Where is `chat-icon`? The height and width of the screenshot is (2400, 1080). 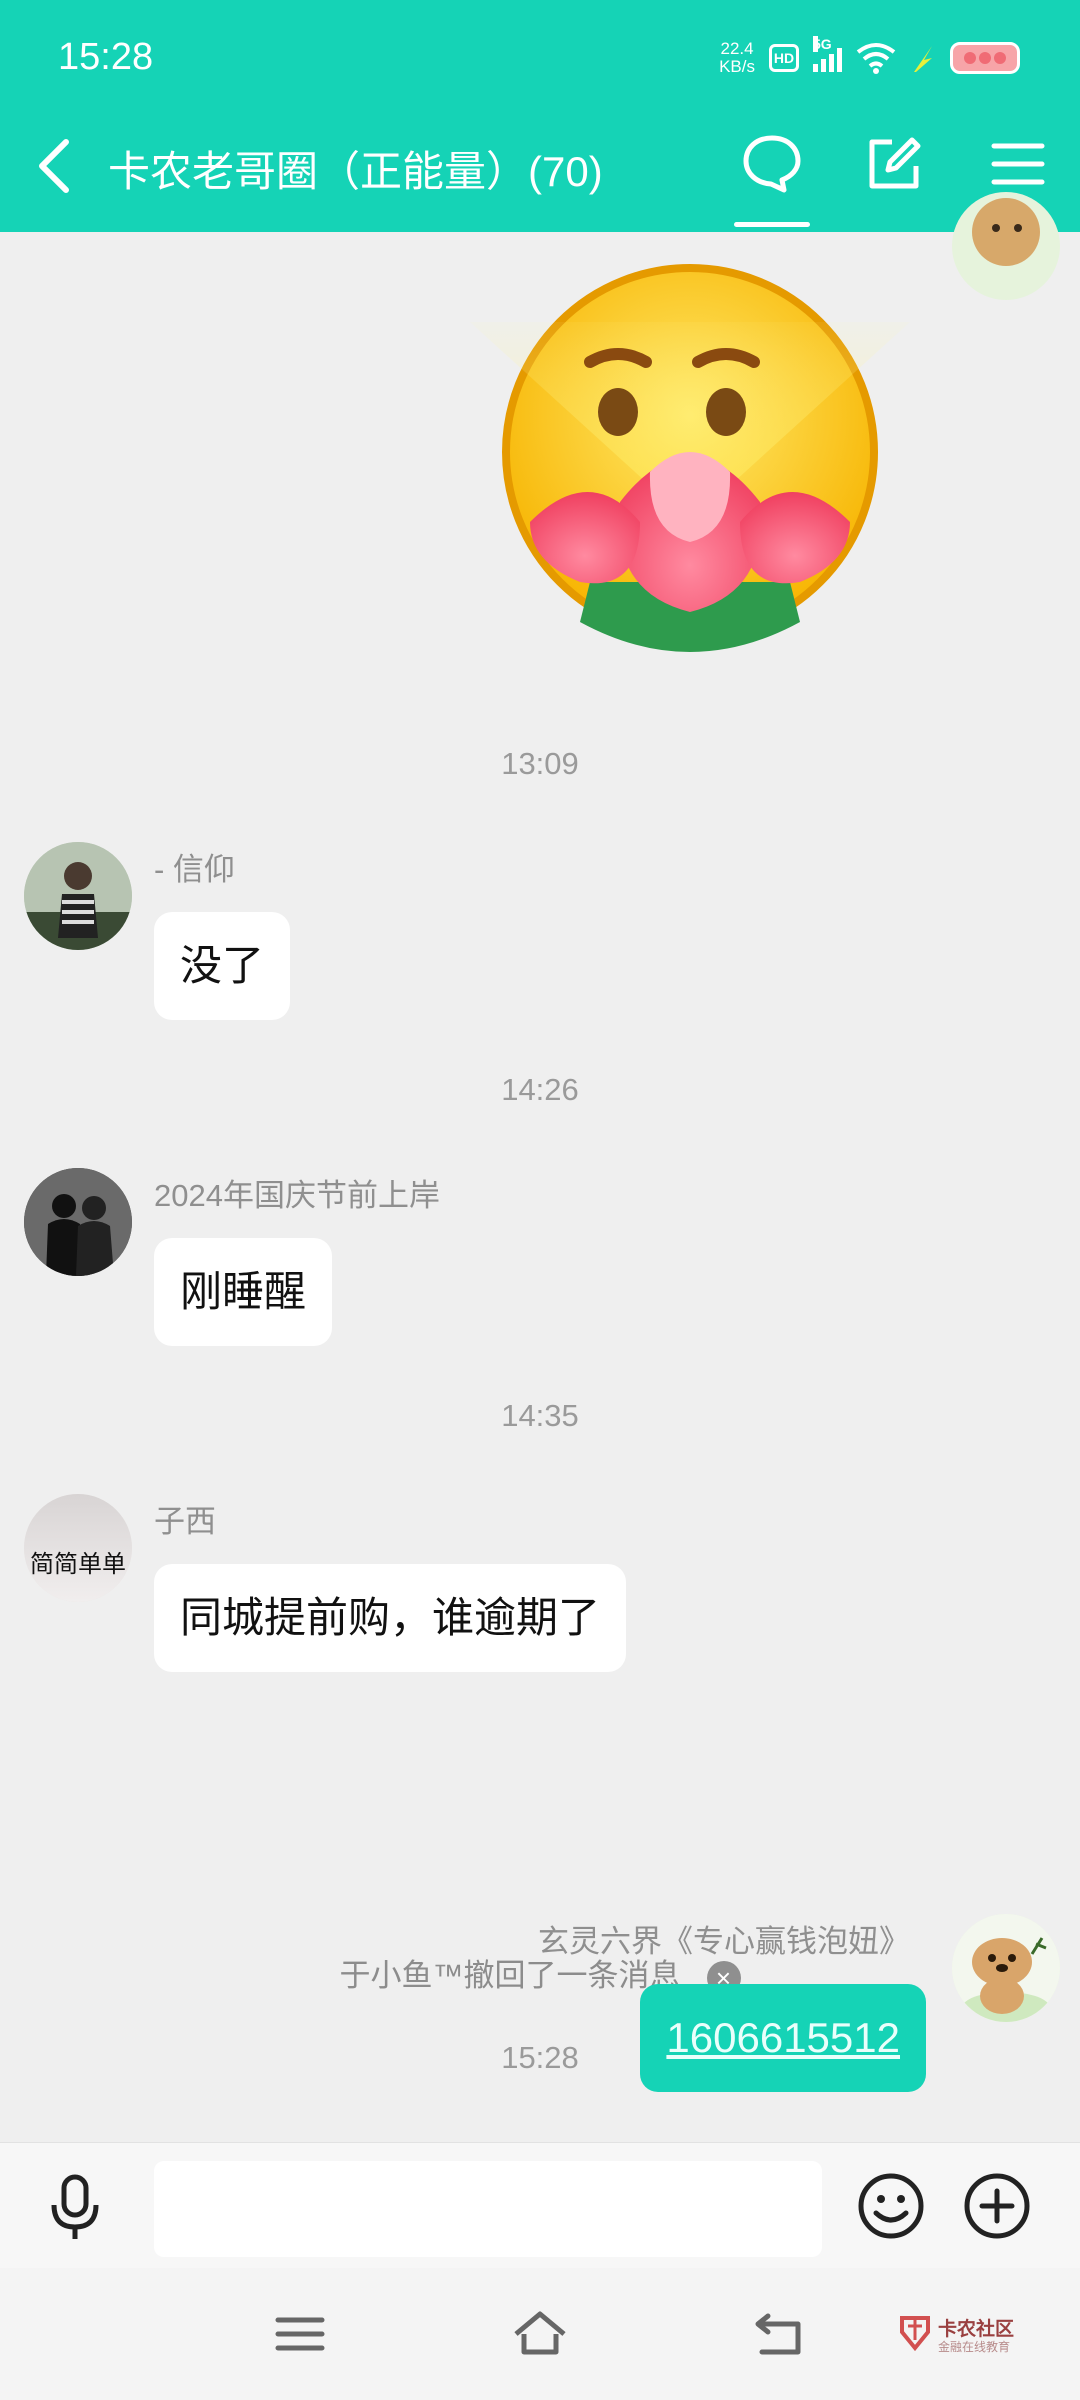
chat-icon is located at coordinates (772, 164).